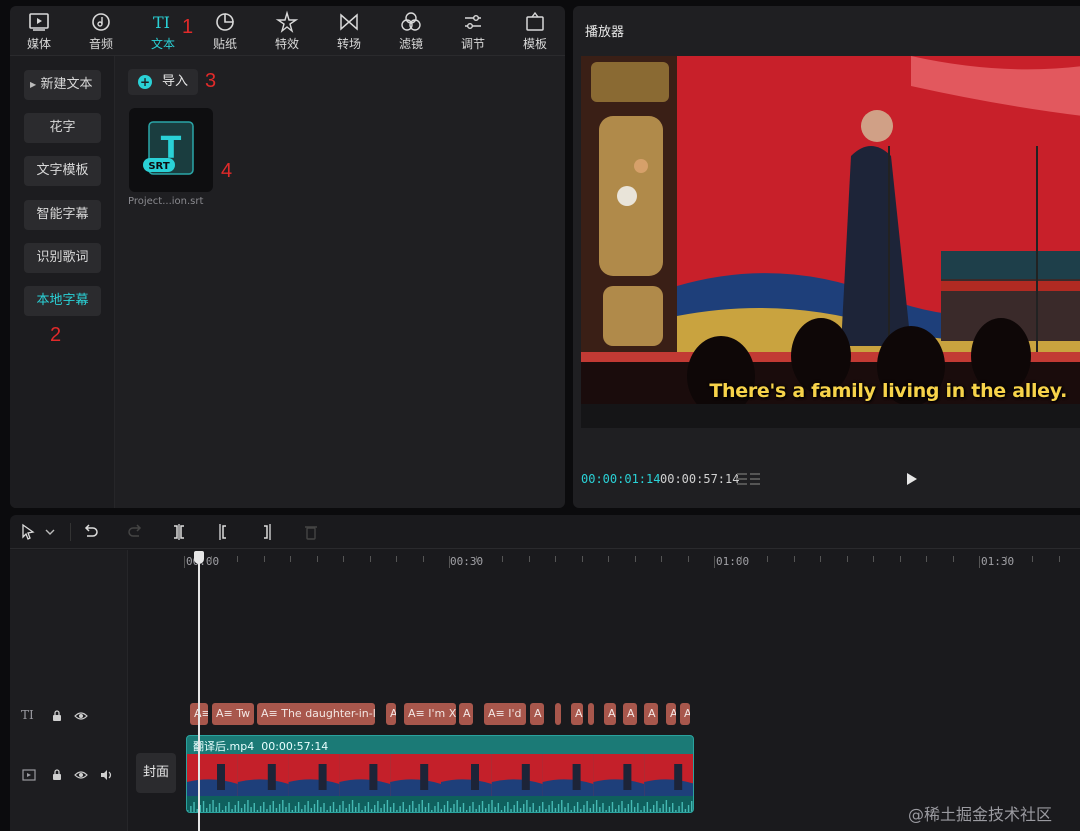 Image resolution: width=1080 pixels, height=831 pixels. I want to click on text-clip: A≡ The daughter-in-la, so click(316, 714).